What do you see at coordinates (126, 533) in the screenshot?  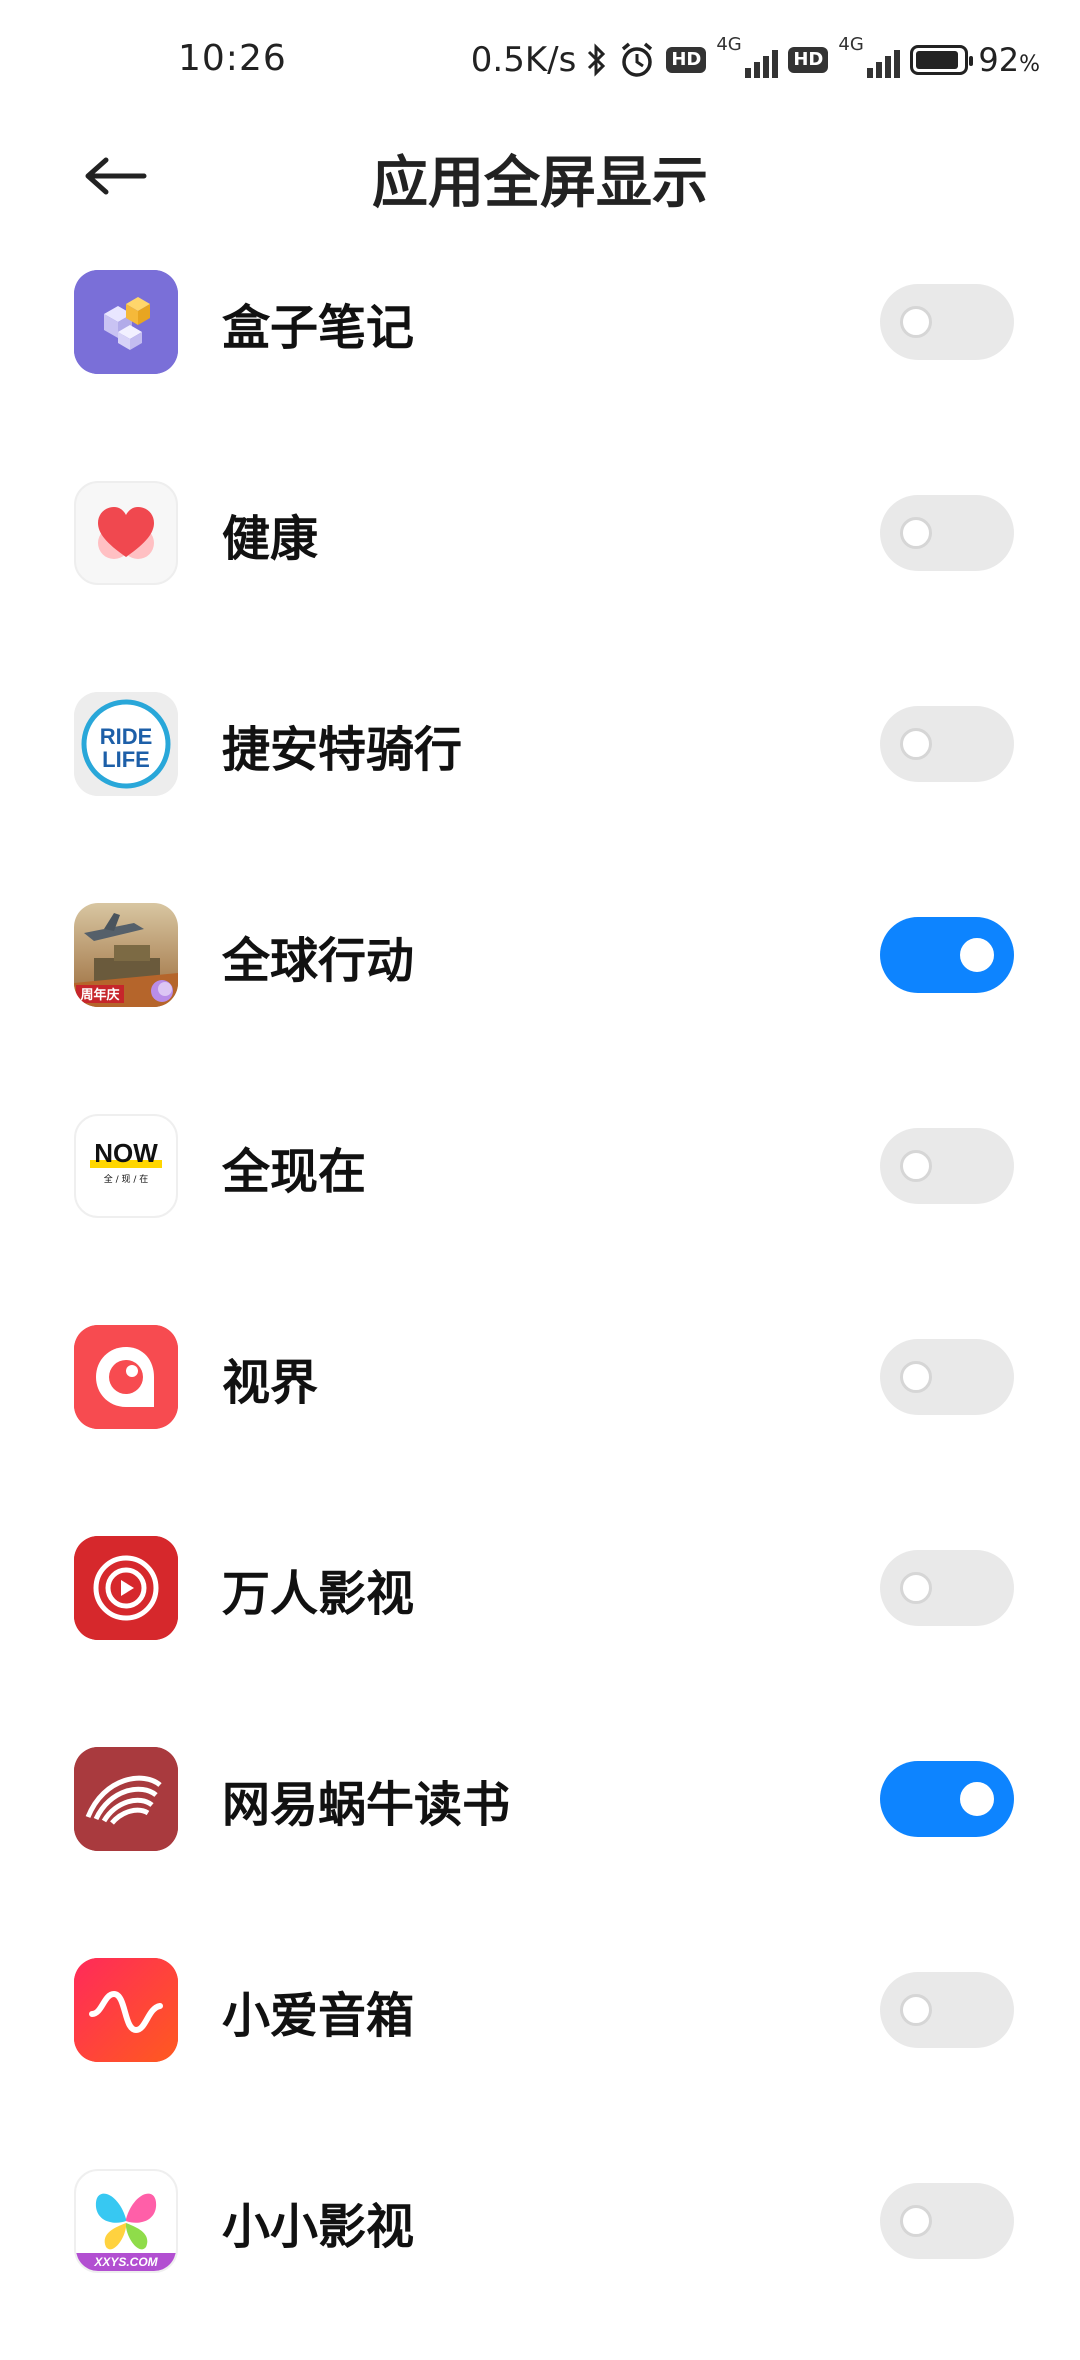 I see `health-heart-icon` at bounding box center [126, 533].